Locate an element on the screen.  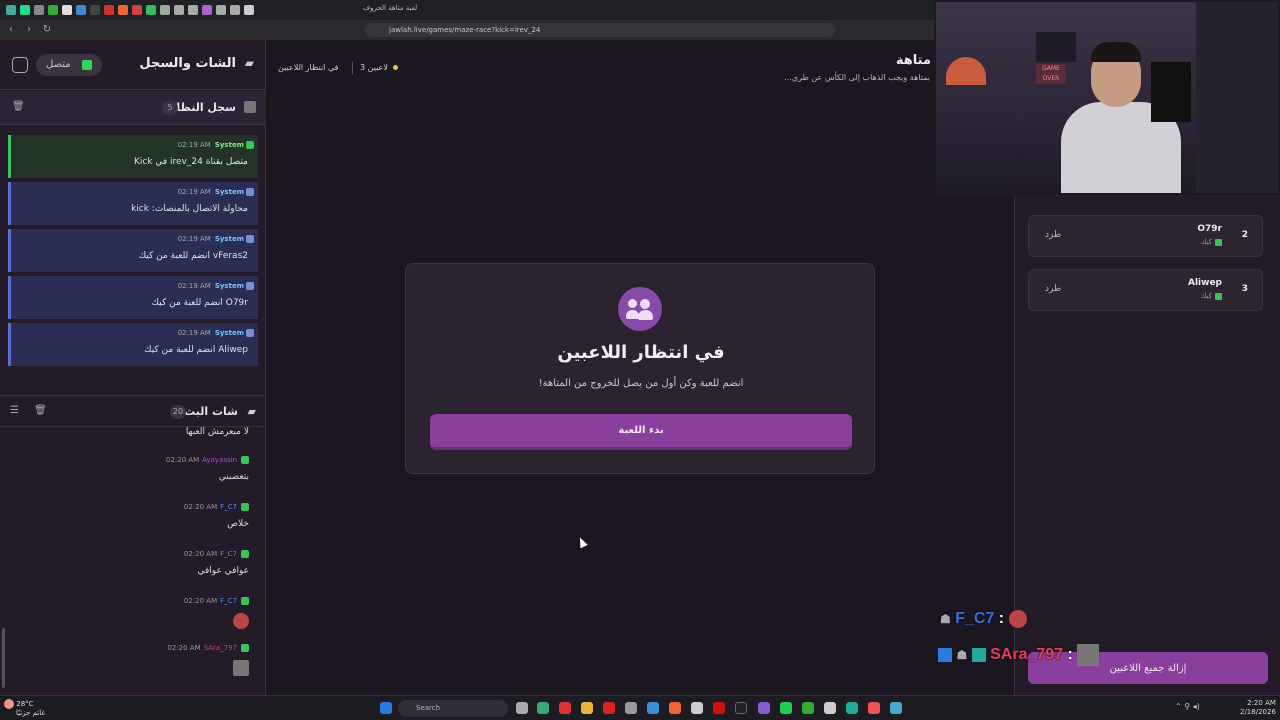
clock-date: 2/18/2026 is located at coordinates (1258, 712).